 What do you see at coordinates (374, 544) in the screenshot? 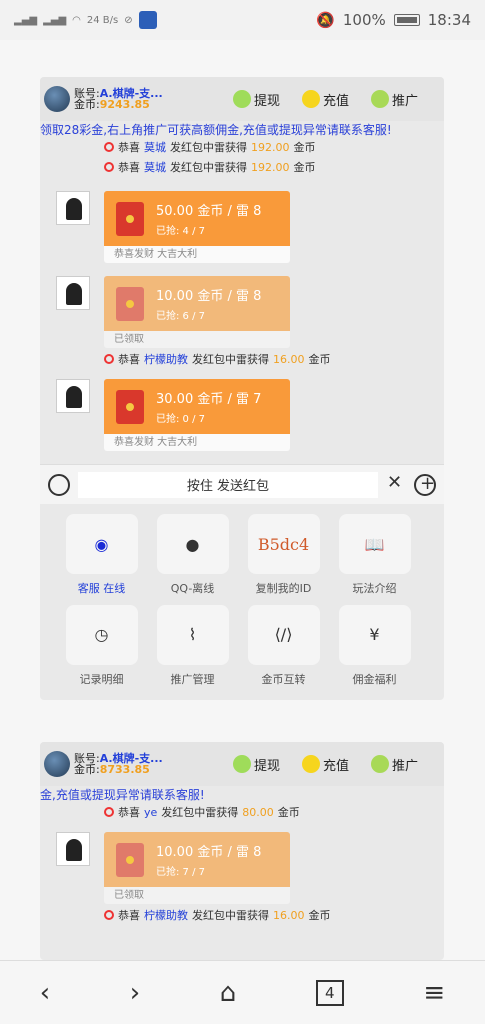
I see `book-icon: 📖` at bounding box center [374, 544].